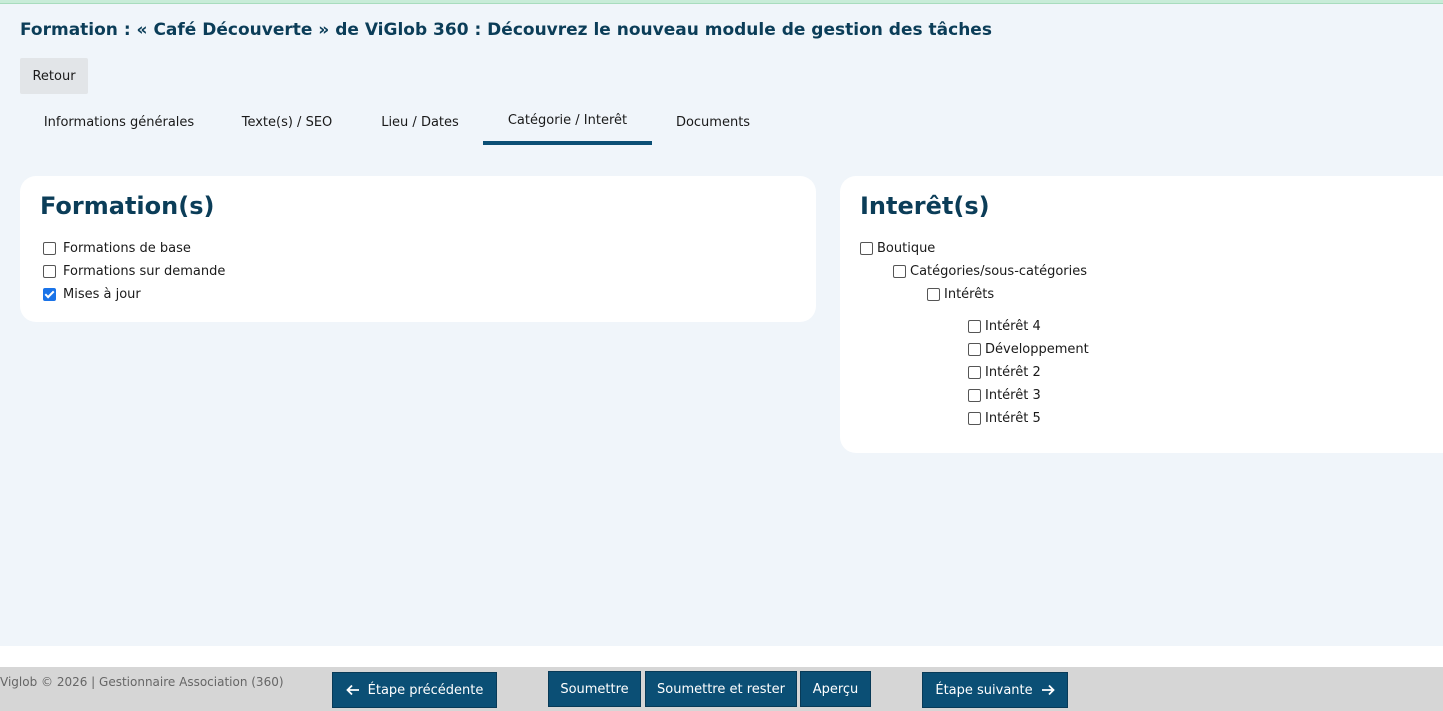 The width and height of the screenshot is (1443, 711). I want to click on interet-option-label: Intérêt 2, so click(1013, 372).